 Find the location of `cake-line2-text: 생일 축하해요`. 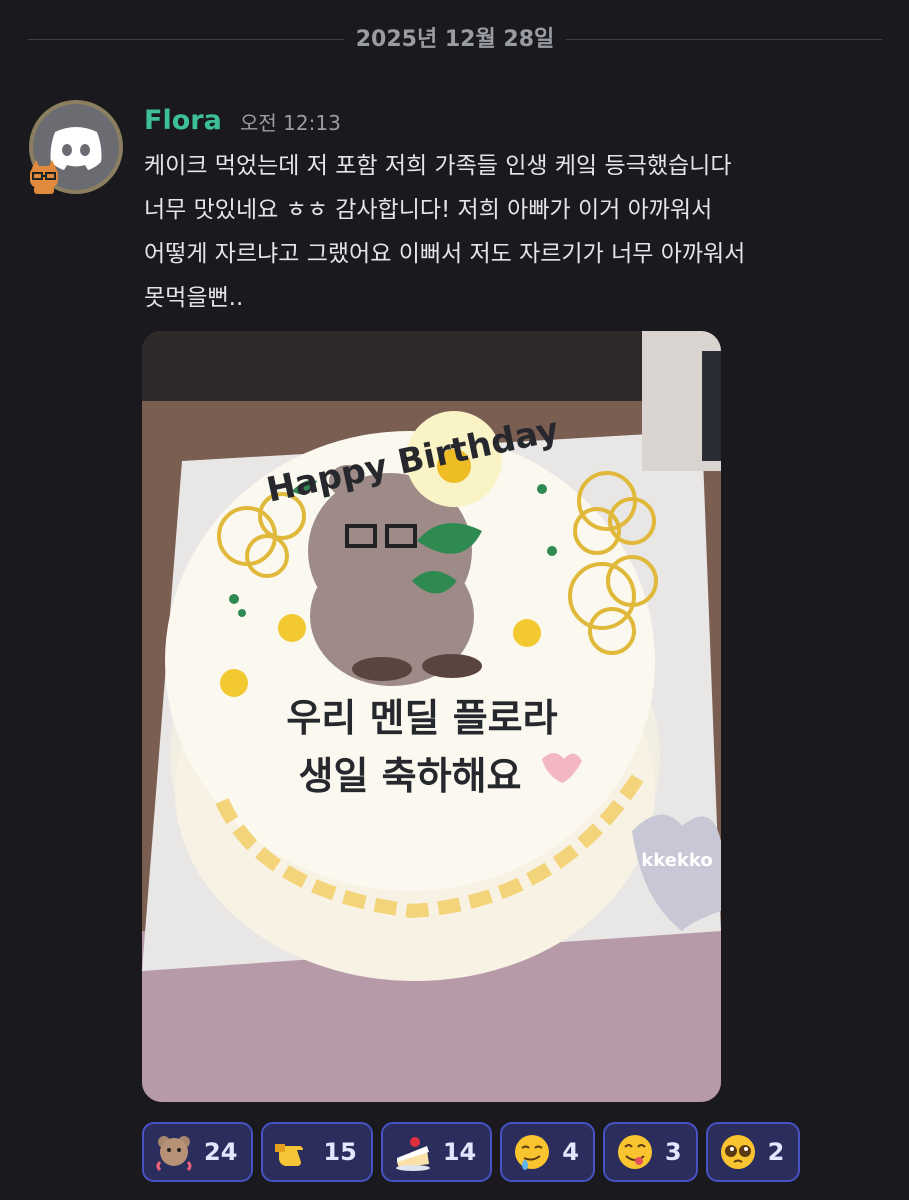

cake-line2-text: 생일 축하해요 is located at coordinates (410, 776).